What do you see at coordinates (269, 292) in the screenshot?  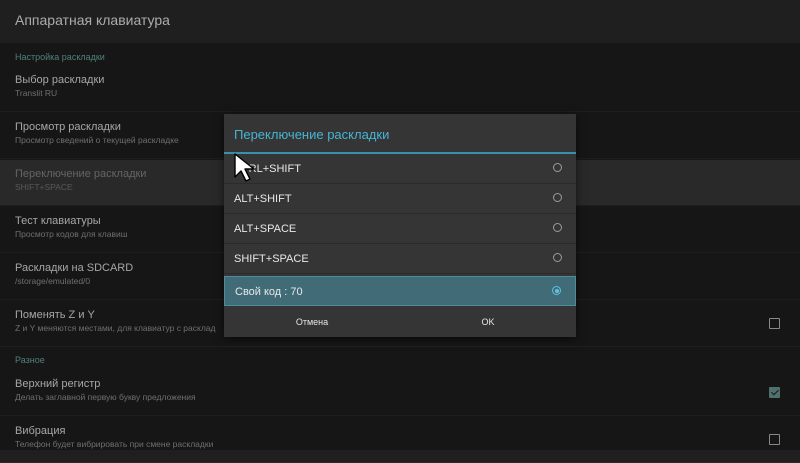 I see `option-label: Свой код : 70` at bounding box center [269, 292].